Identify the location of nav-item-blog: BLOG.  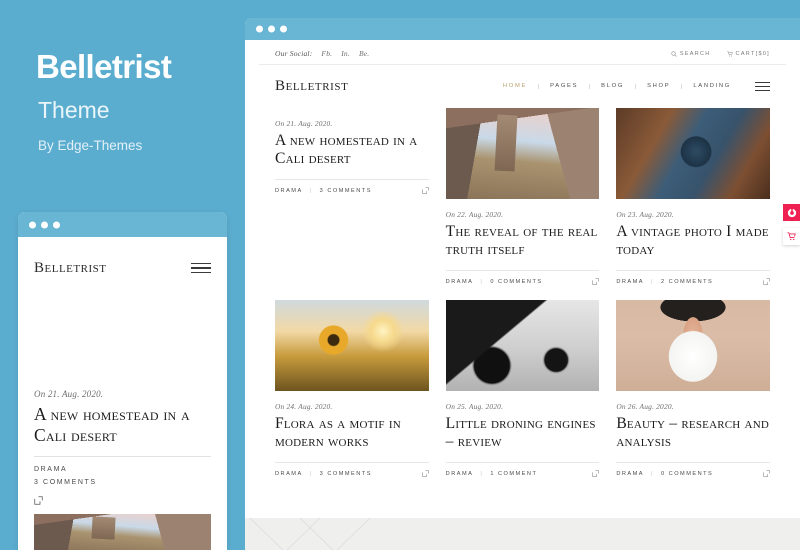
(613, 86).